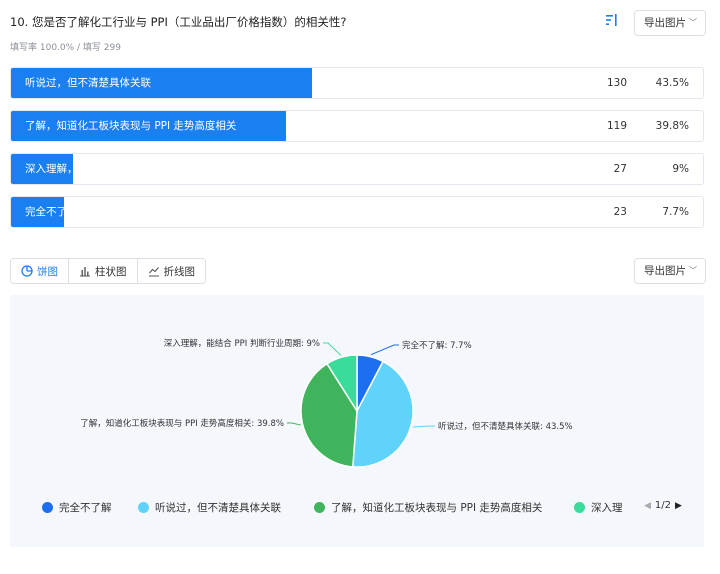 The image size is (720, 574). What do you see at coordinates (357, 169) in the screenshot?
I see `option-row: 深入理解，能结合 PPI 判断行业周期 27 9%` at bounding box center [357, 169].